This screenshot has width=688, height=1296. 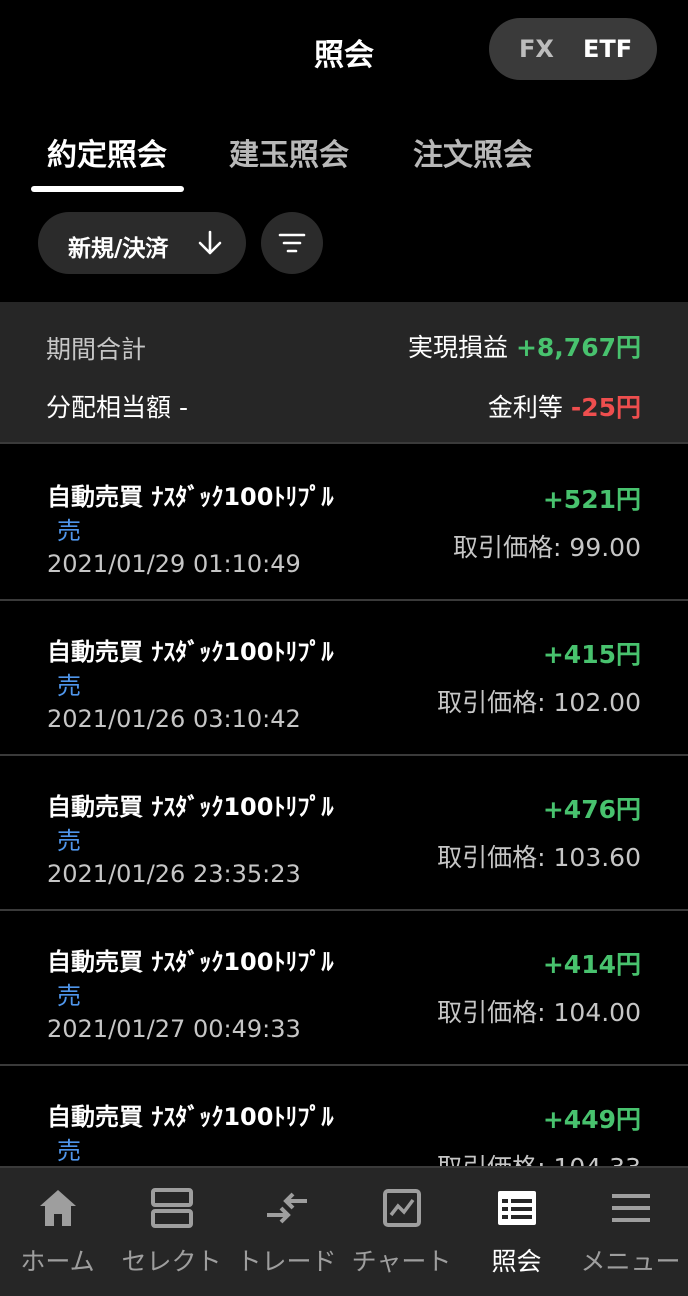 What do you see at coordinates (564, 406) in the screenshot?
I see `interest: 金利等 -25円` at bounding box center [564, 406].